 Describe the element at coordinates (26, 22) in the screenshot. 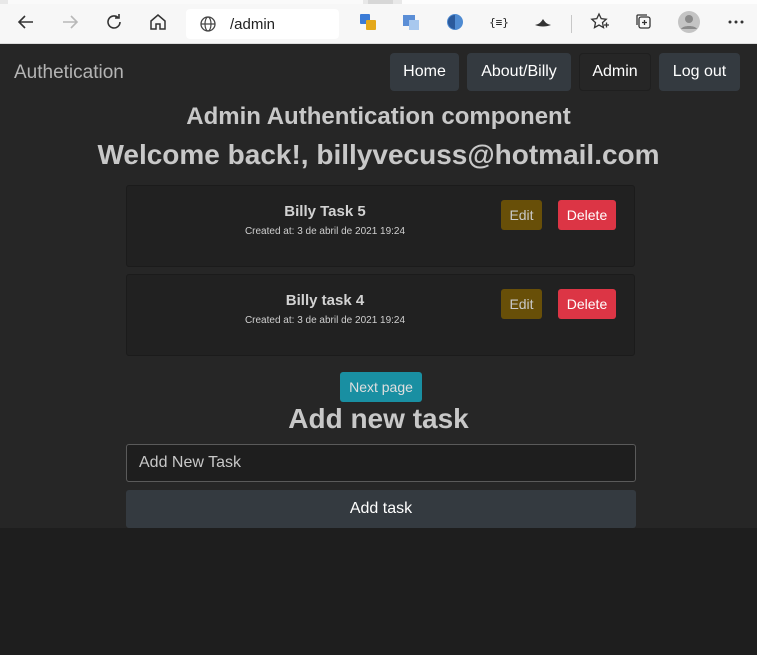

I see `back-icon` at that location.